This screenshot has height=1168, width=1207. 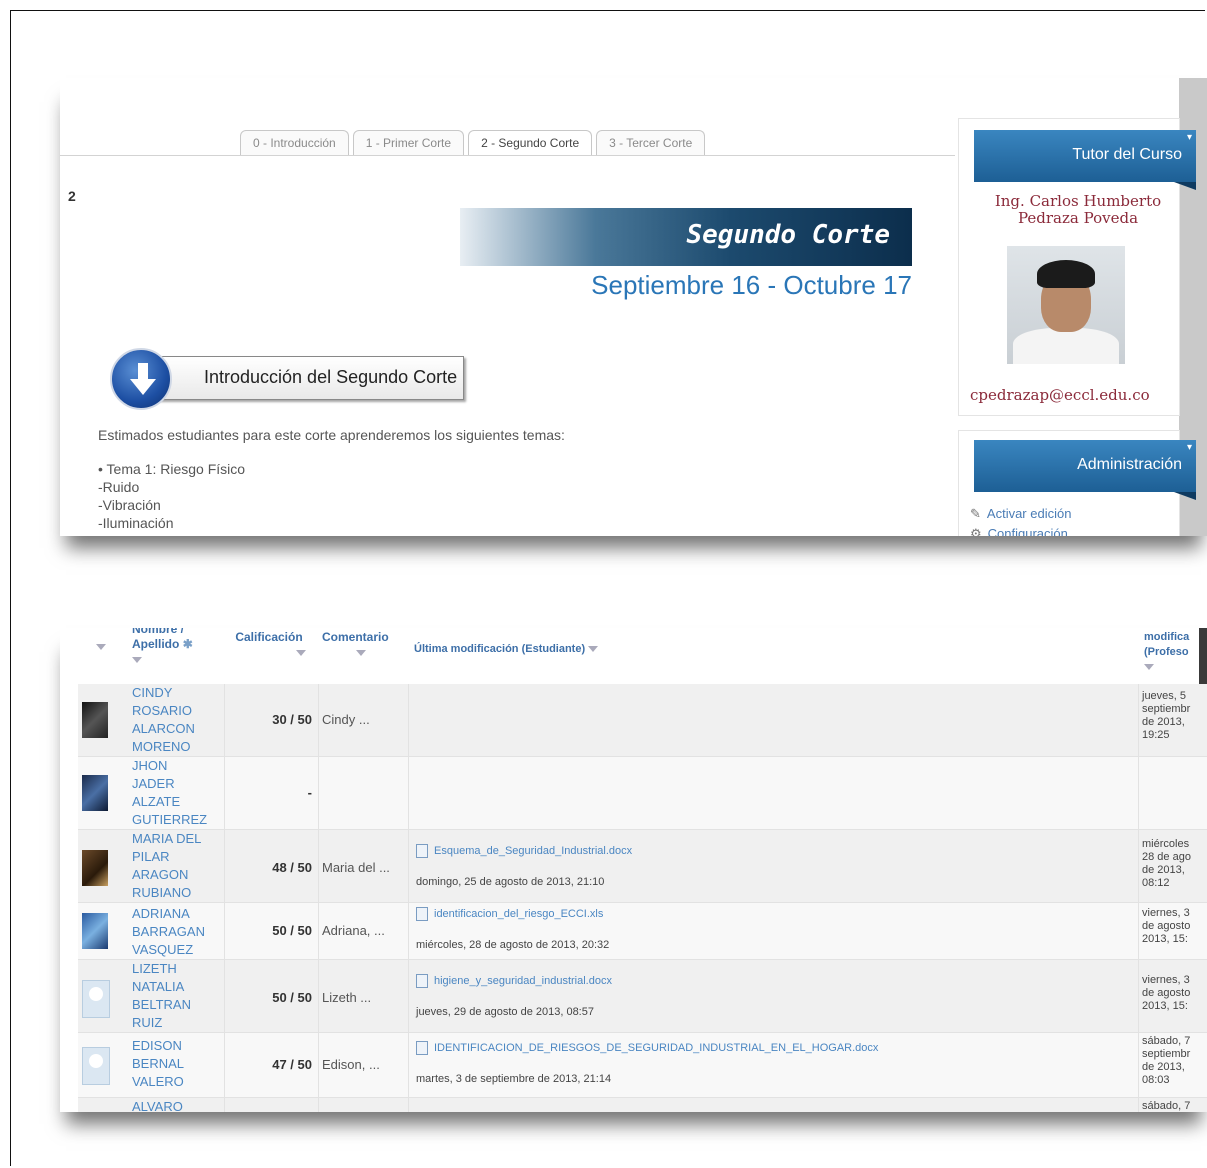 I want to click on prof-mod-date: miércoles 28 de ago de 2013, 08:12, so click(x=1166, y=863).